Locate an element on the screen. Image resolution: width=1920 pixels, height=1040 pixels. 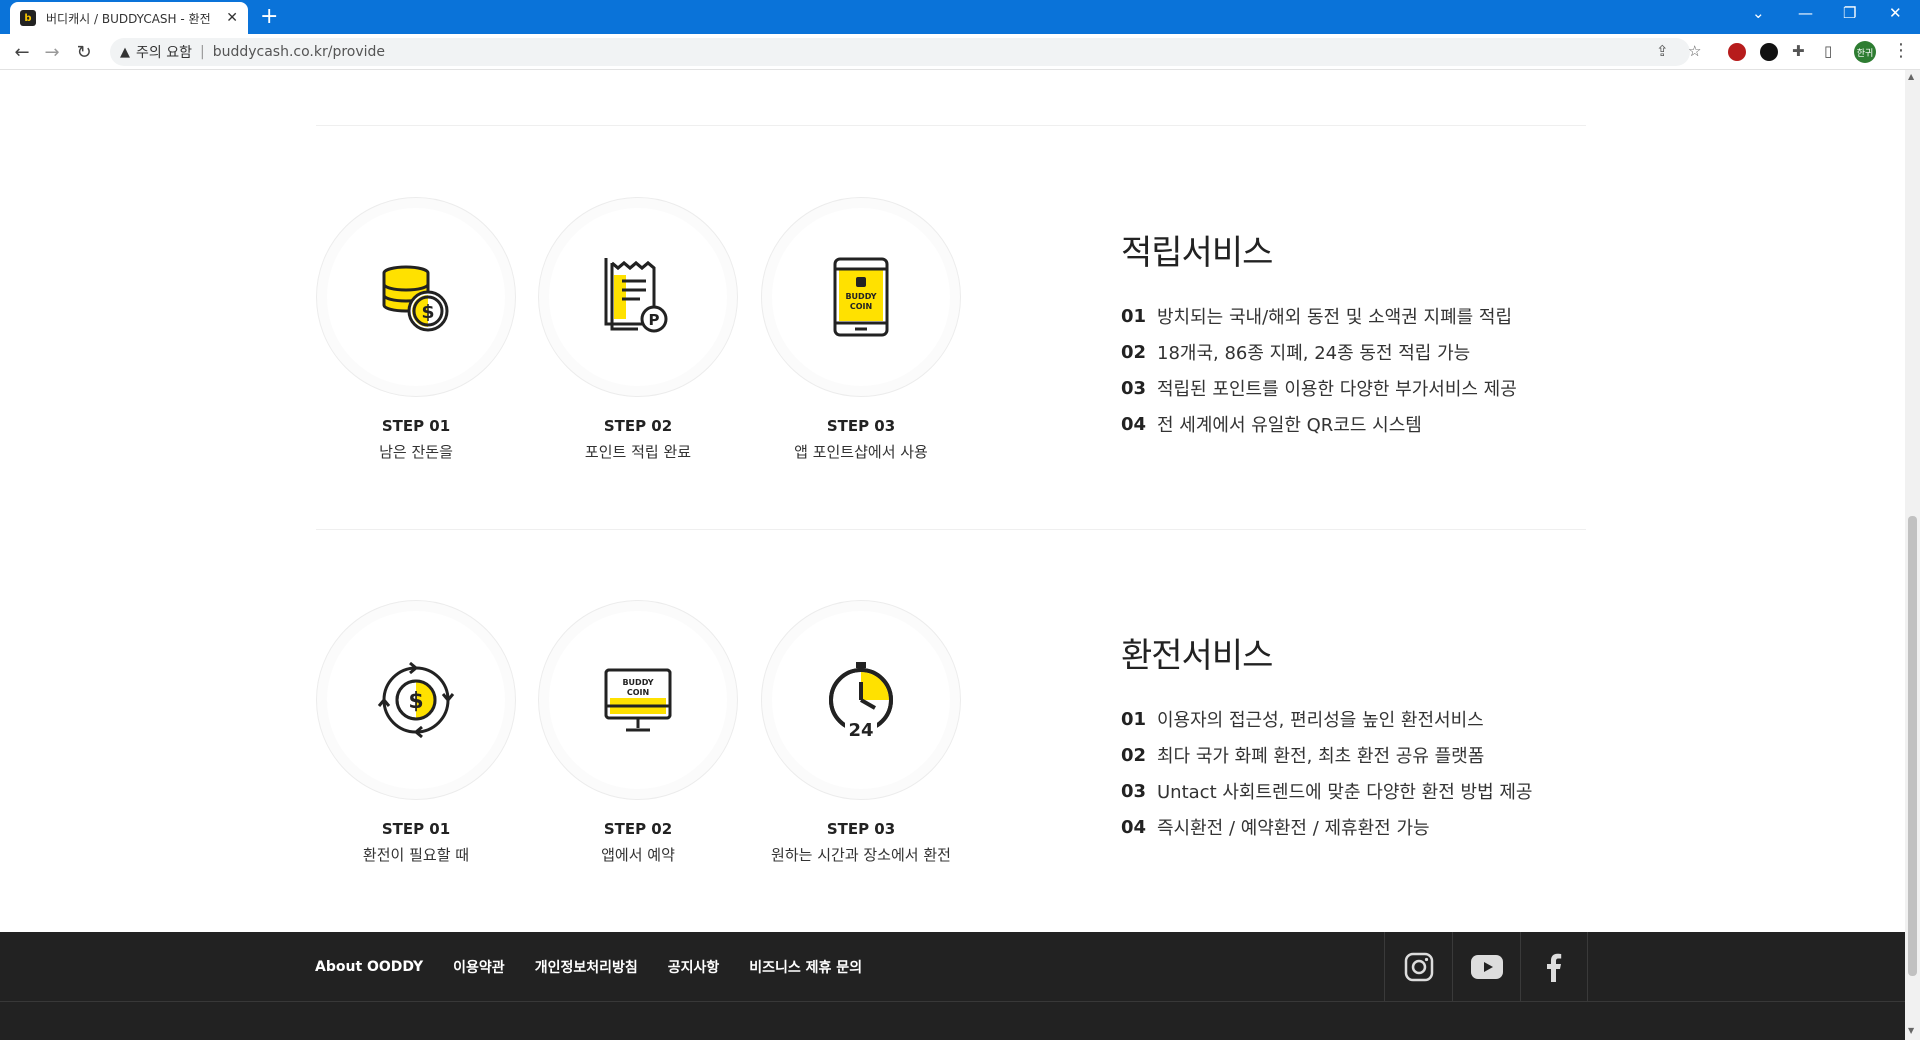
phone-app-icon: BUDDY COIN is located at coordinates (861, 297).